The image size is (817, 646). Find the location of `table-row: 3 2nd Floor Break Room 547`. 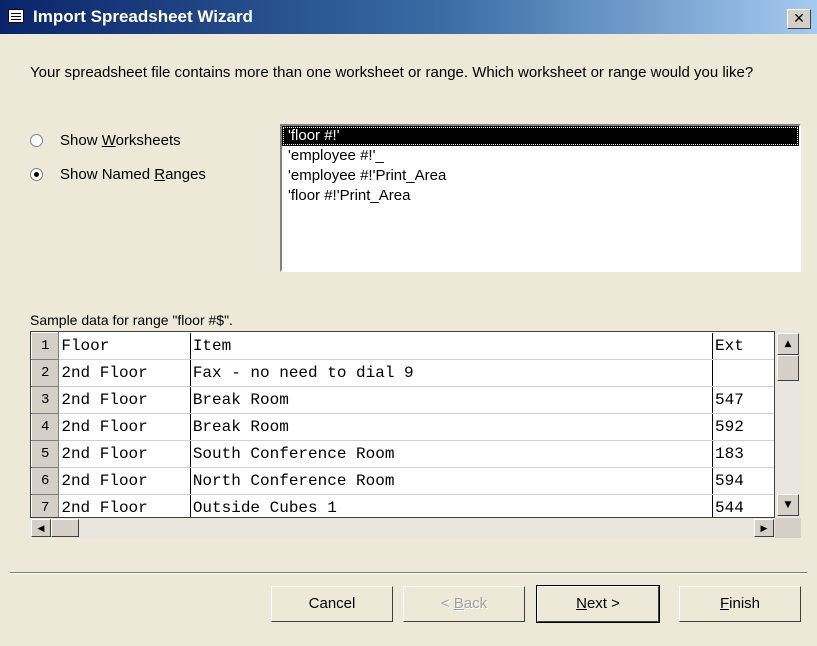

table-row: 3 2nd Floor Break Room 547 is located at coordinates (402, 399).